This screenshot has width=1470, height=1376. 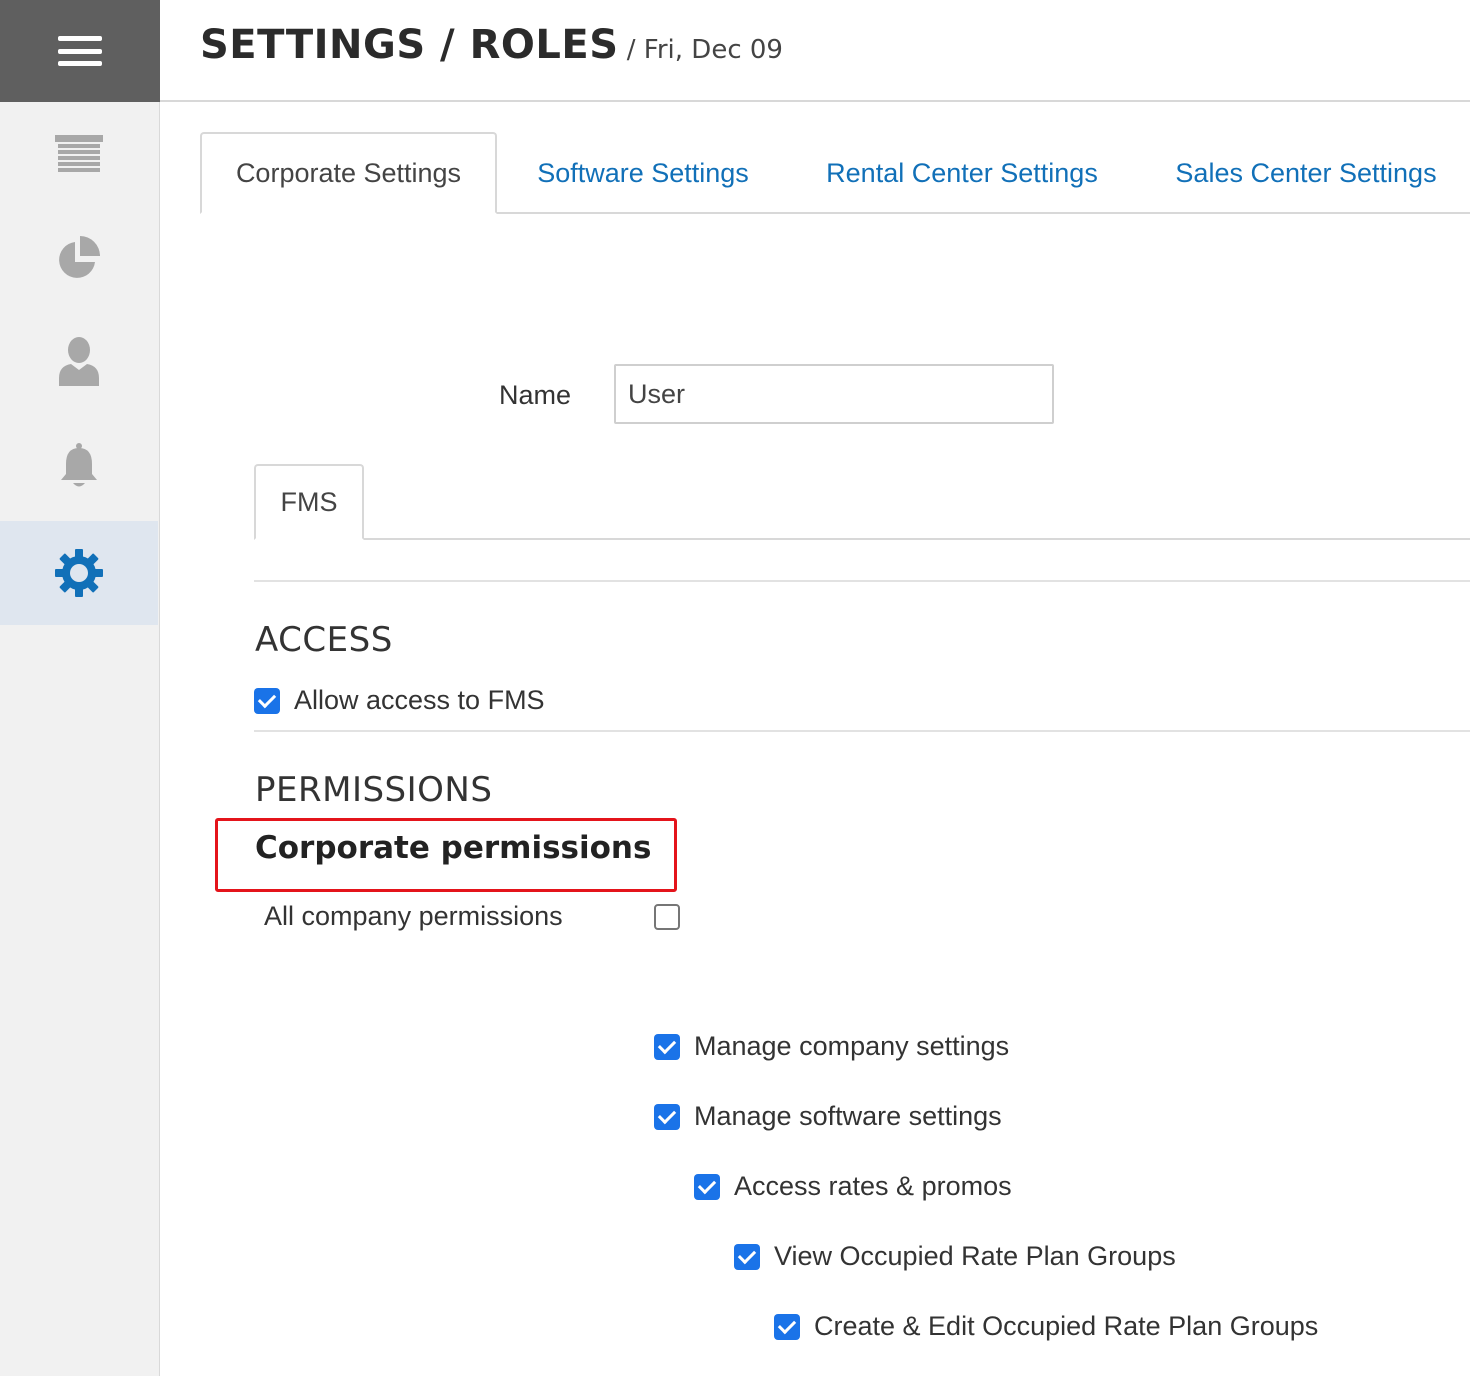 I want to click on sidebar-item-facilities, so click(x=79, y=154).